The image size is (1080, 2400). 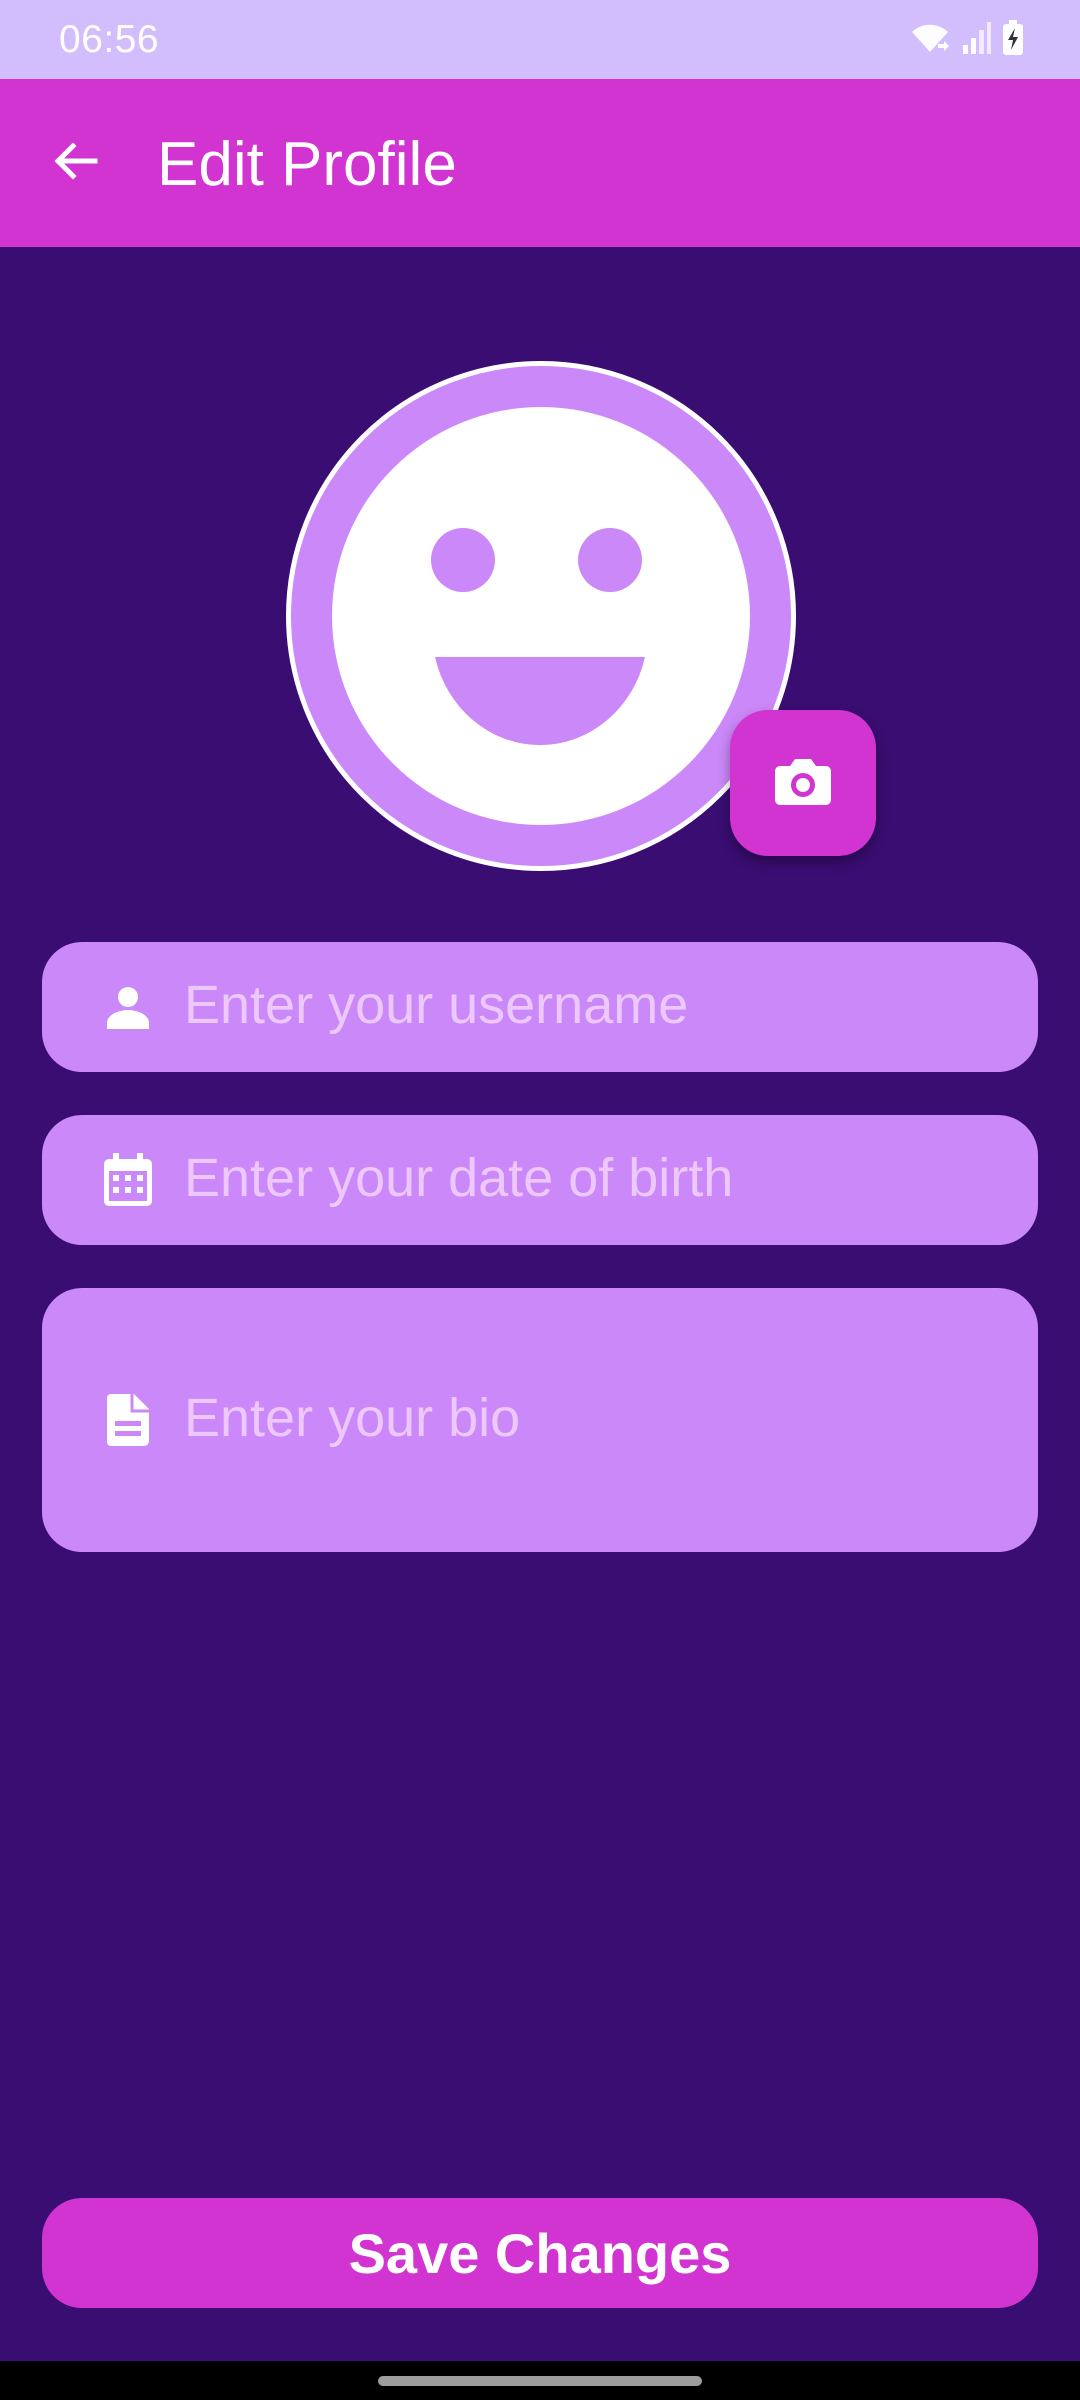 I want to click on wifi-icon, so click(x=930, y=38).